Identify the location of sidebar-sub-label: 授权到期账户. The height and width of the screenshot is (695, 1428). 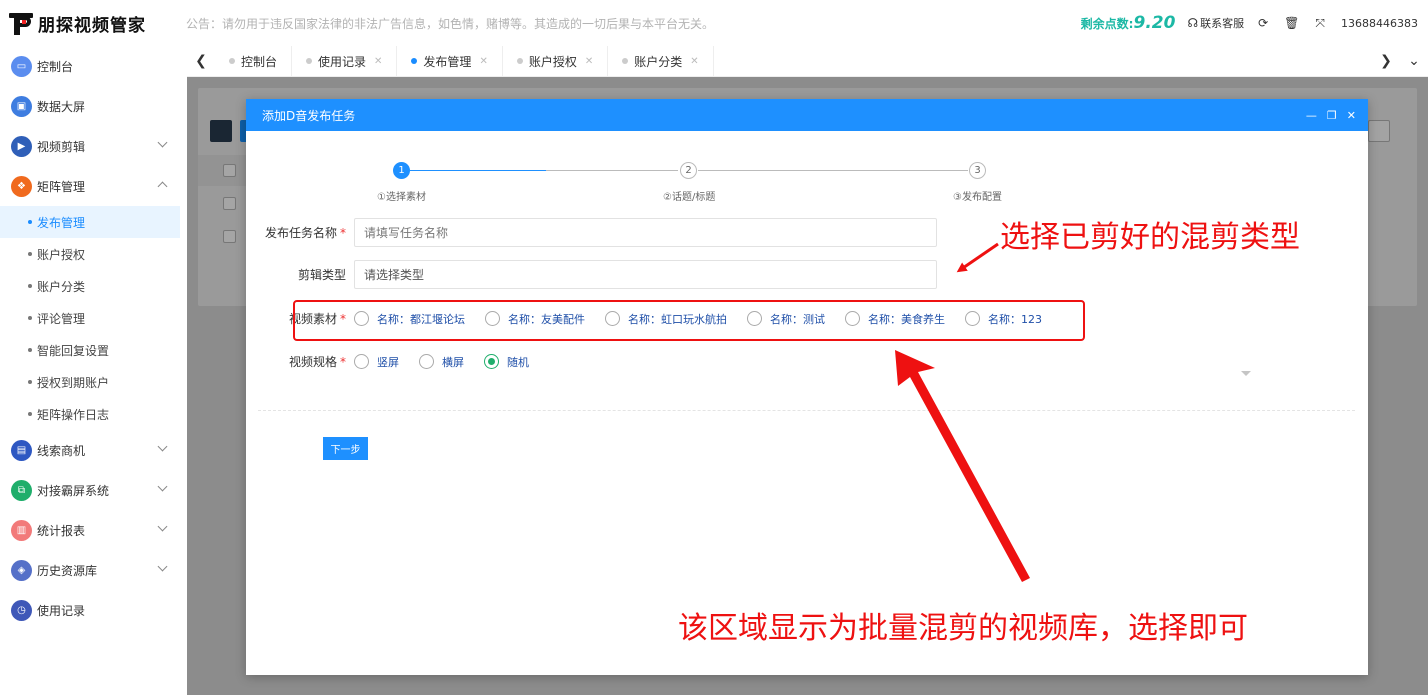
(73, 382).